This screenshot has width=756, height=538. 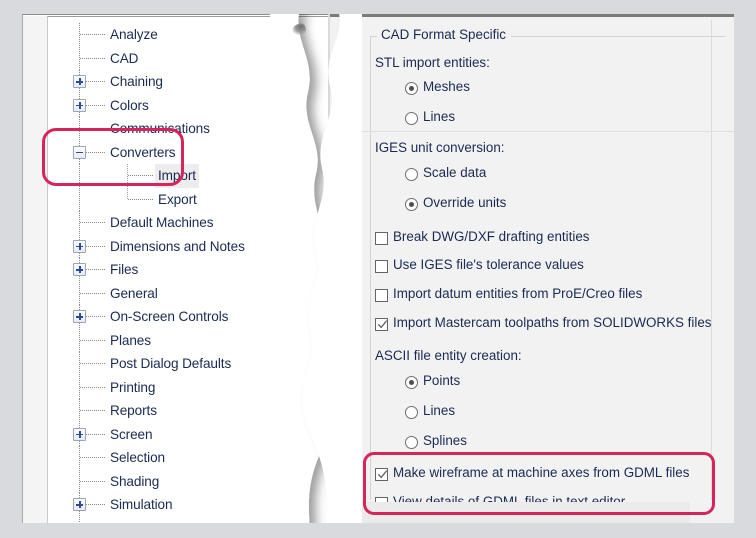 What do you see at coordinates (124, 269) in the screenshot?
I see `tree-item-label: Files` at bounding box center [124, 269].